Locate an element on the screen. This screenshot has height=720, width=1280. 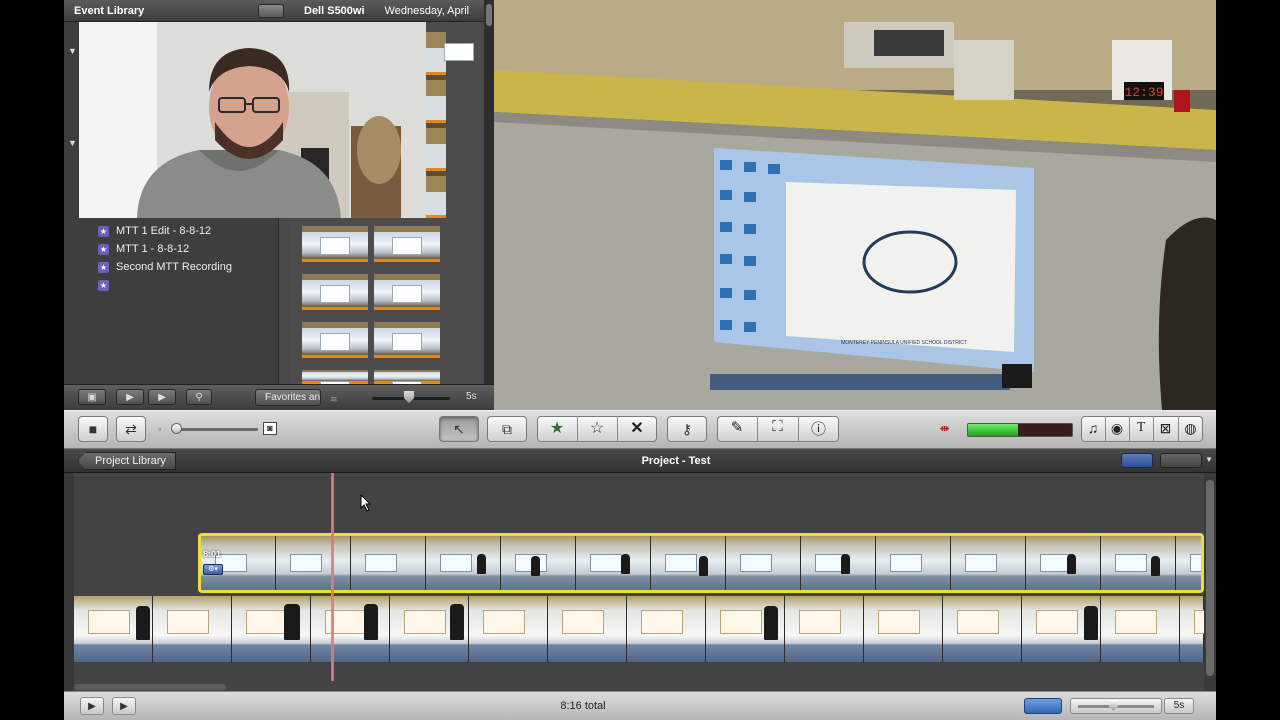
play-event-button: ▶ is located at coordinates (130, 397).